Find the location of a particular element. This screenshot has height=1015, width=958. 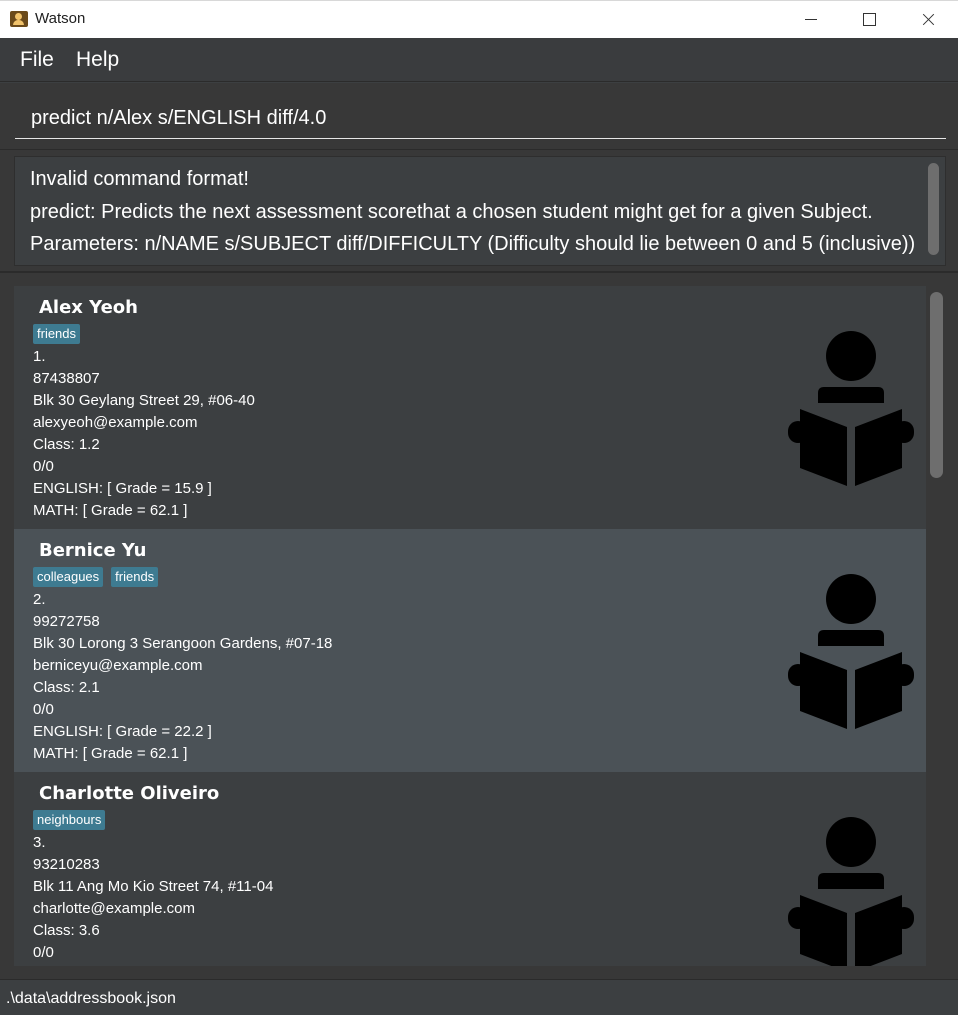

student-email: berniceyu@example.com is located at coordinates (118, 665).